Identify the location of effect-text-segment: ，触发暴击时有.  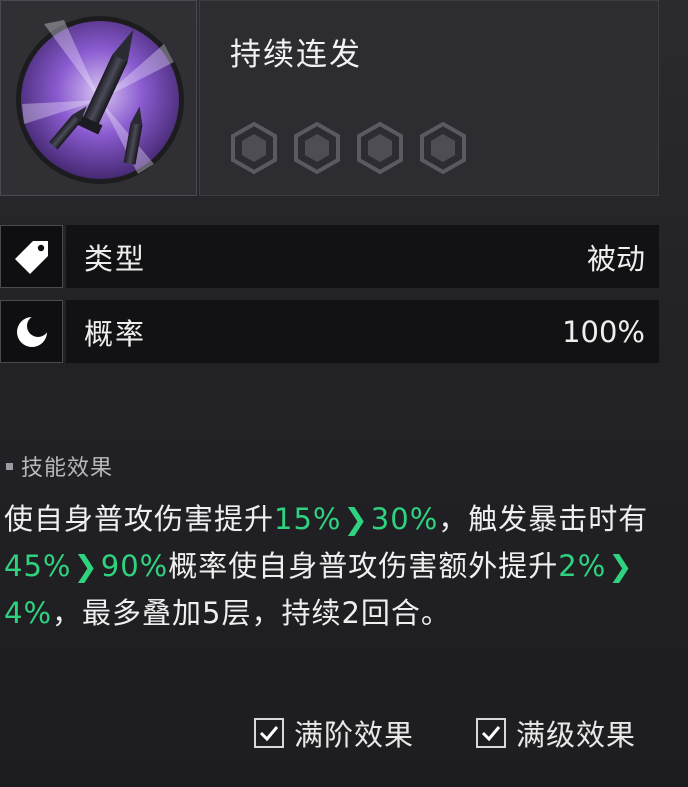
(543, 519).